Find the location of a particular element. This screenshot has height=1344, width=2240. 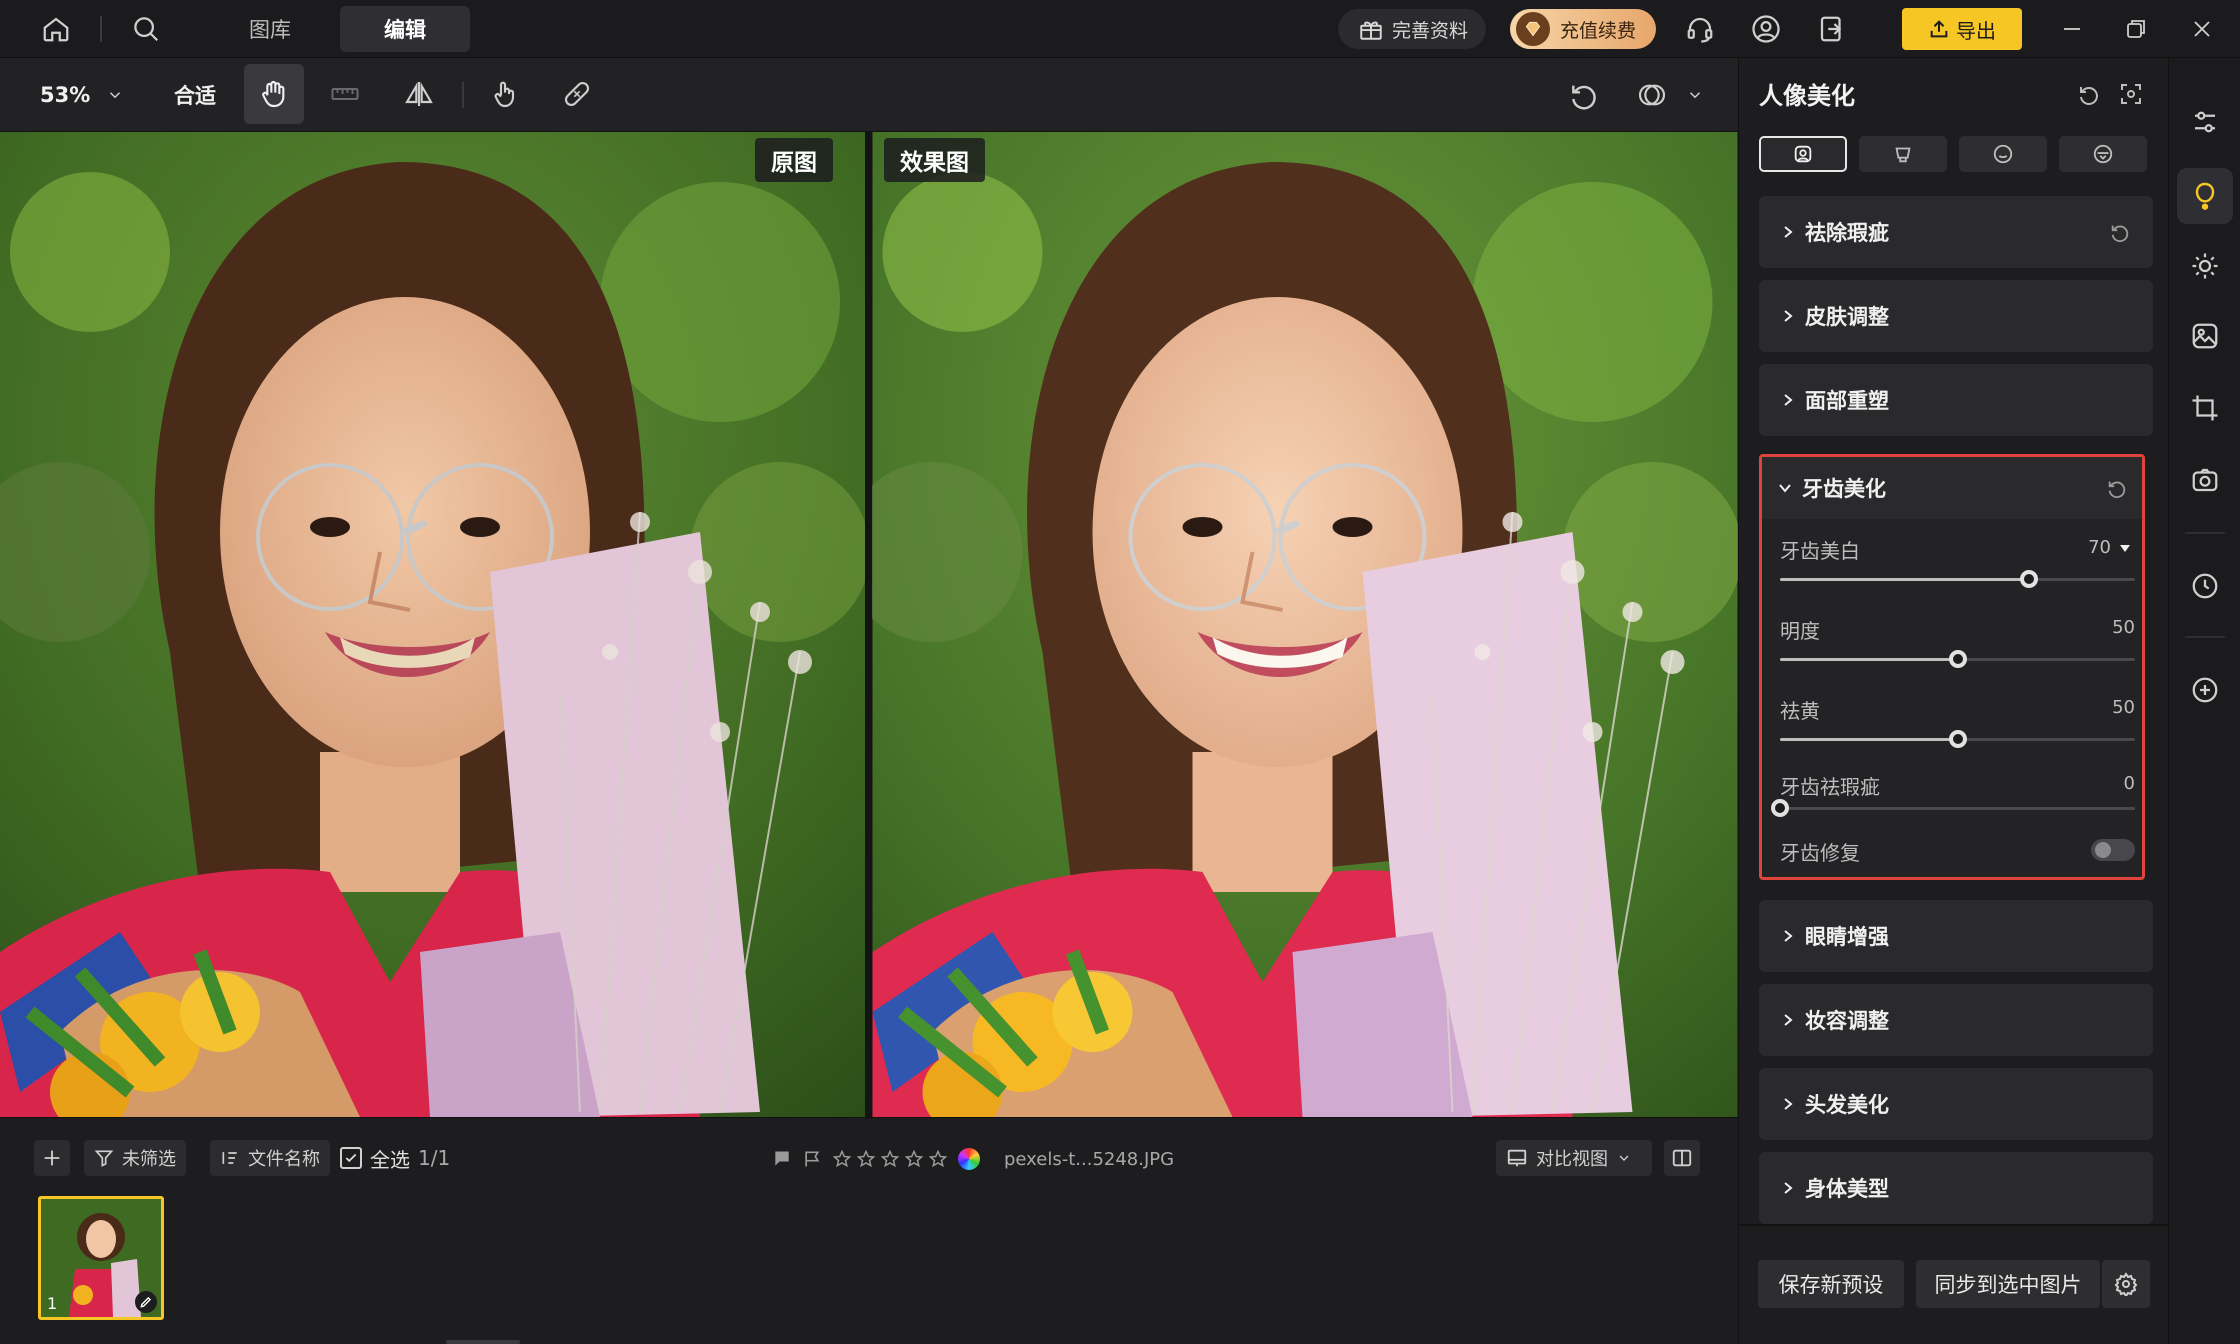

thumbnail: 1 is located at coordinates (101, 1258).